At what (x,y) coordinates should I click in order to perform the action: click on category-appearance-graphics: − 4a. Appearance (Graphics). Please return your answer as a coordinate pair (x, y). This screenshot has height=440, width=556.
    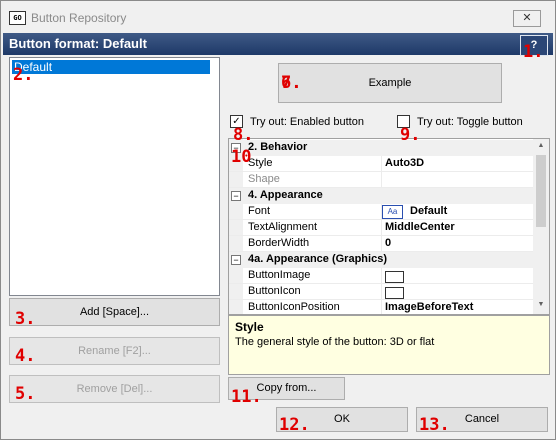
    Looking at the image, I should click on (381, 260).